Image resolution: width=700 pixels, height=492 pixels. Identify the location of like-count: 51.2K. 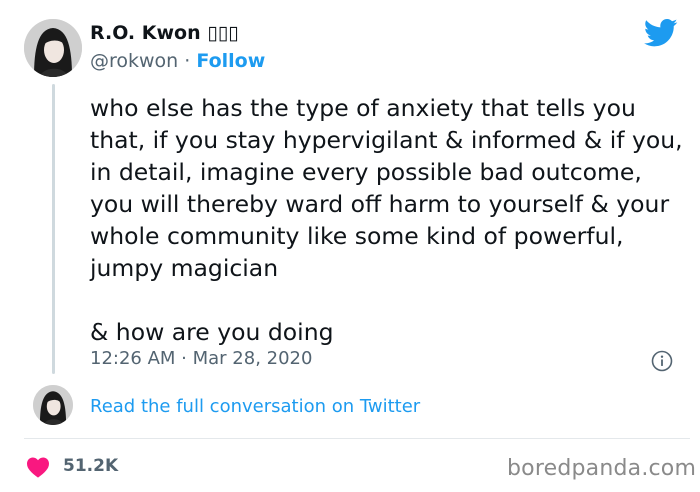
(90, 466).